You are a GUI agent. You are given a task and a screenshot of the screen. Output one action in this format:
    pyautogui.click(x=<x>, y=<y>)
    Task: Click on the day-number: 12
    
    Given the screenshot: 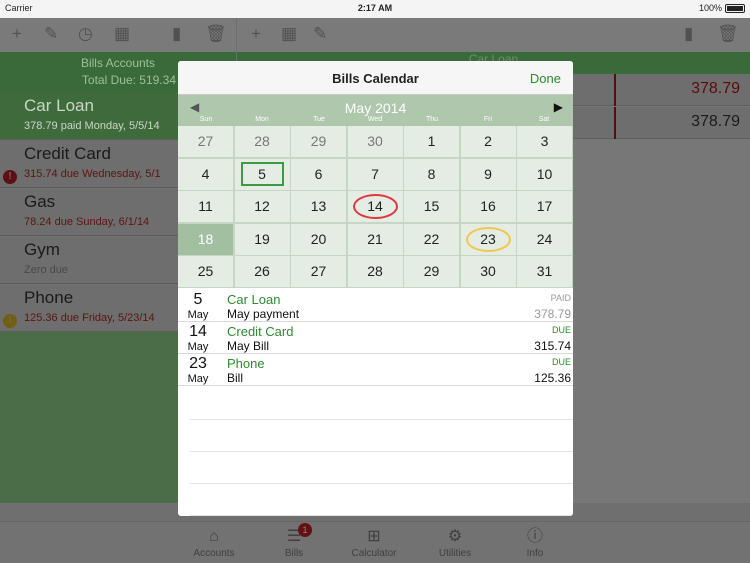 What is the action you would take?
    pyautogui.click(x=262, y=206)
    